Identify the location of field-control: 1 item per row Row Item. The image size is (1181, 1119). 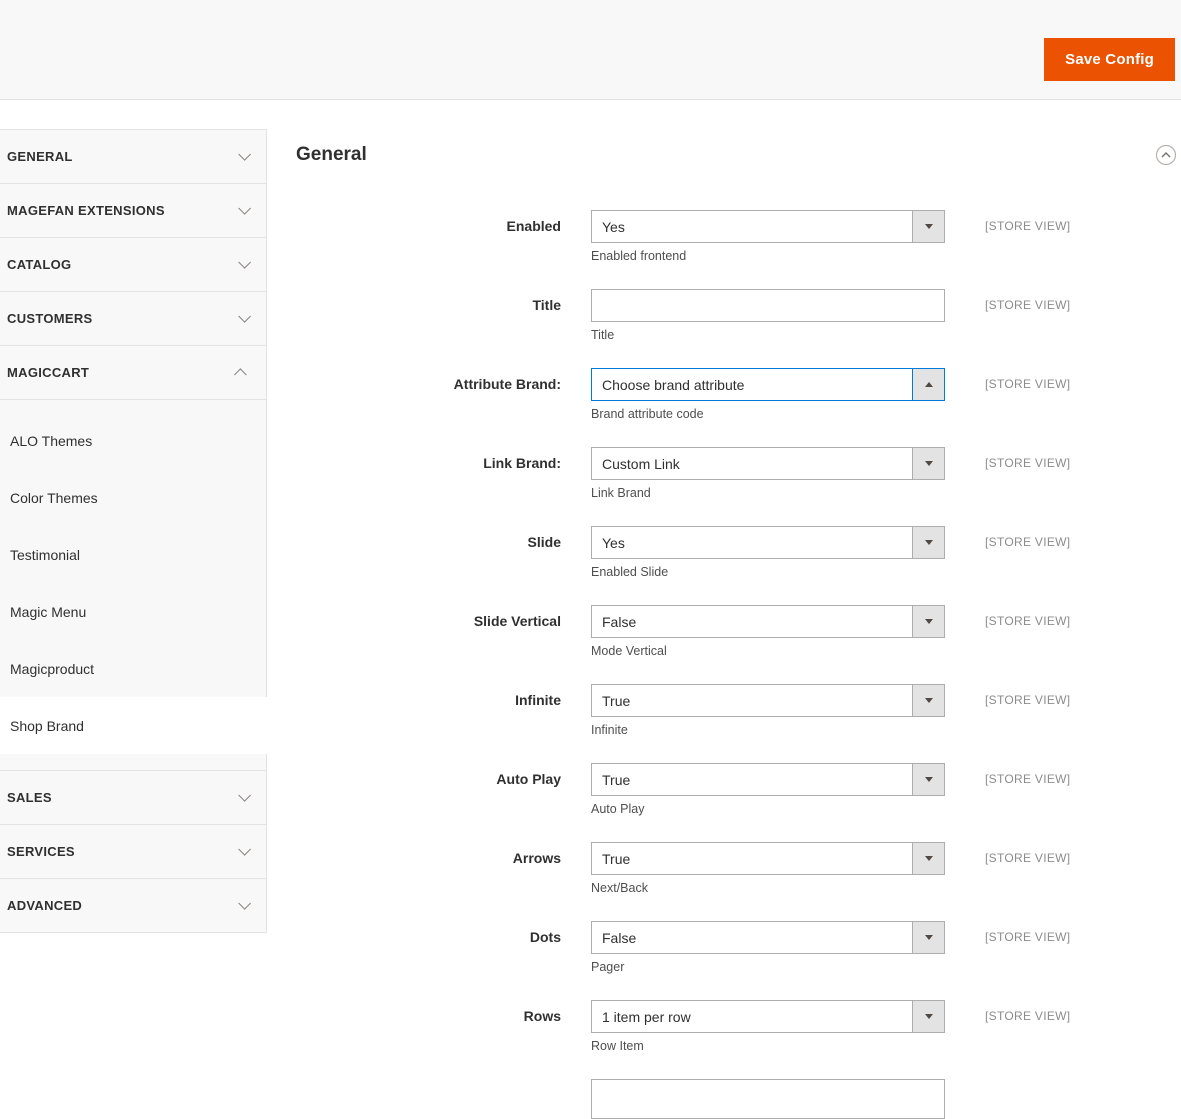
(768, 1026).